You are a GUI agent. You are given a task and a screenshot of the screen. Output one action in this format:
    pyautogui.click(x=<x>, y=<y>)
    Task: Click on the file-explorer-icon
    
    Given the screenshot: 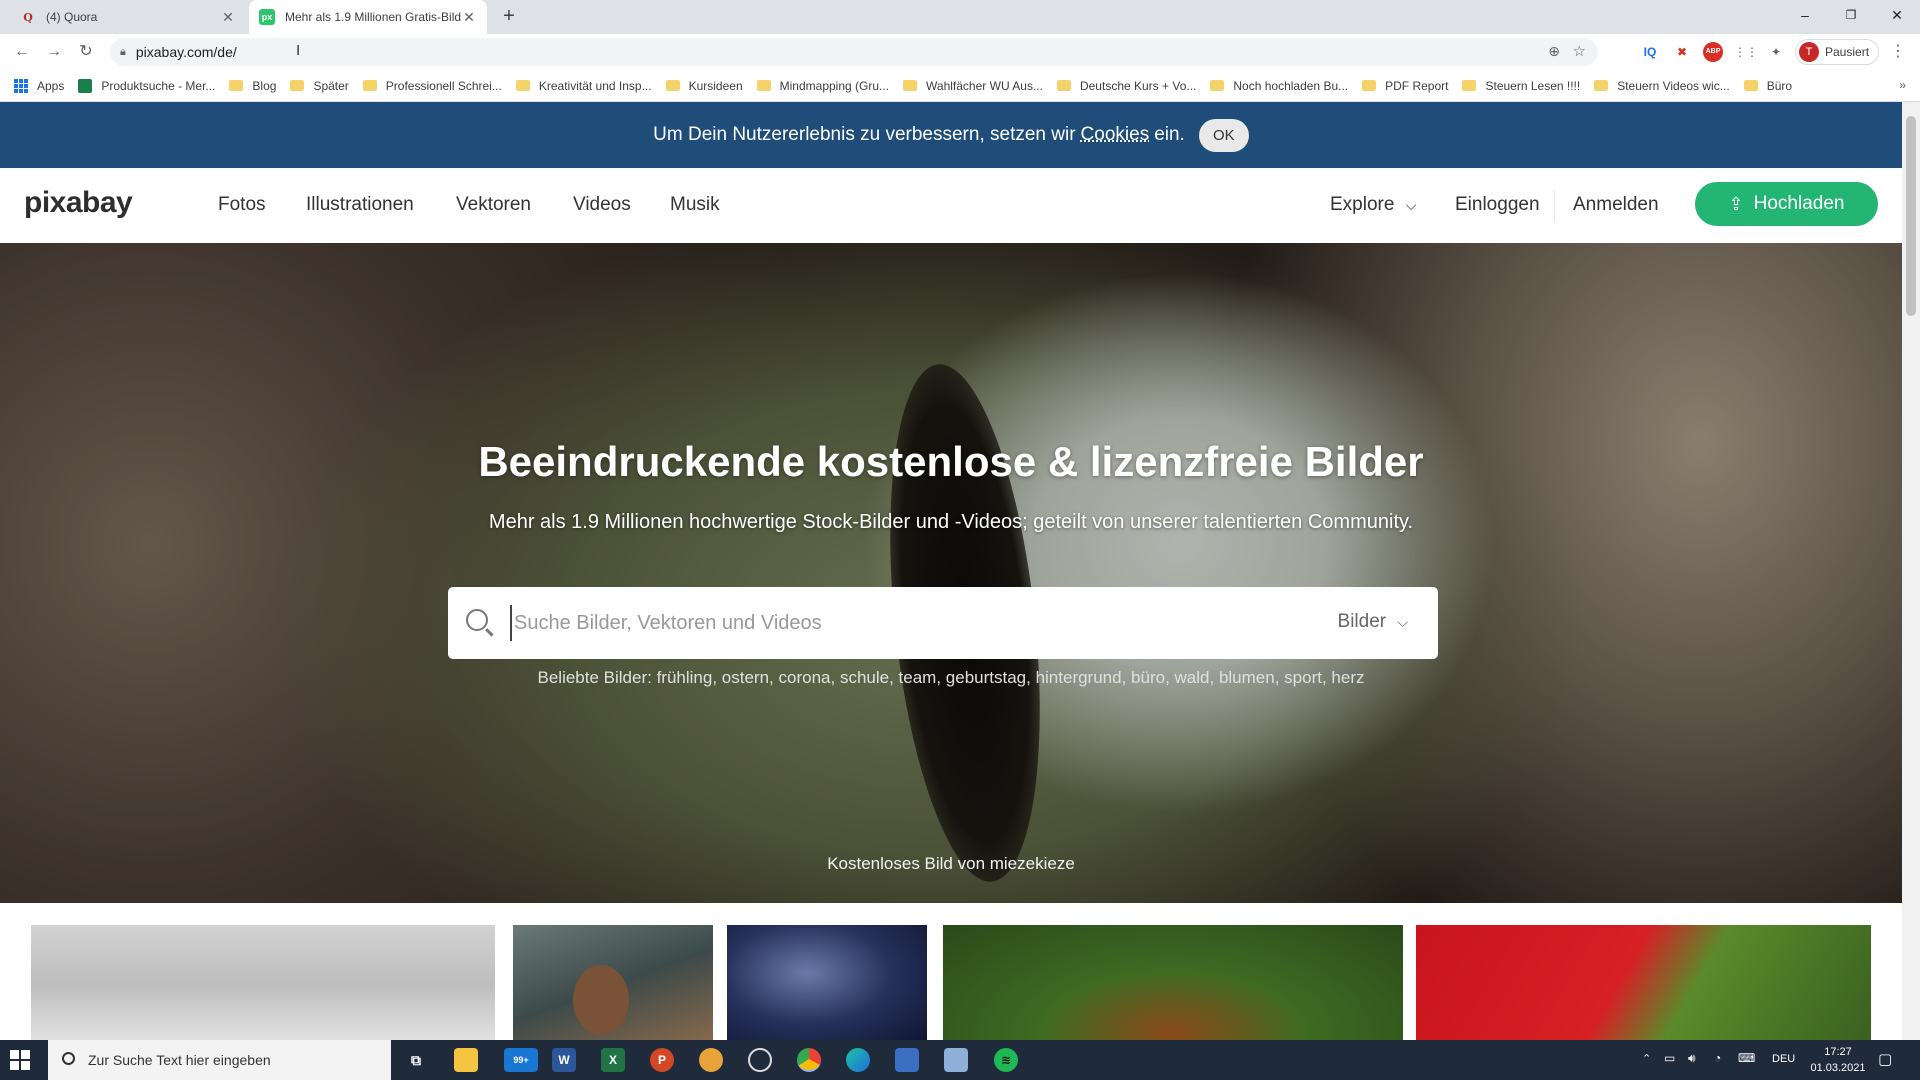 What is the action you would take?
    pyautogui.click(x=466, y=1060)
    